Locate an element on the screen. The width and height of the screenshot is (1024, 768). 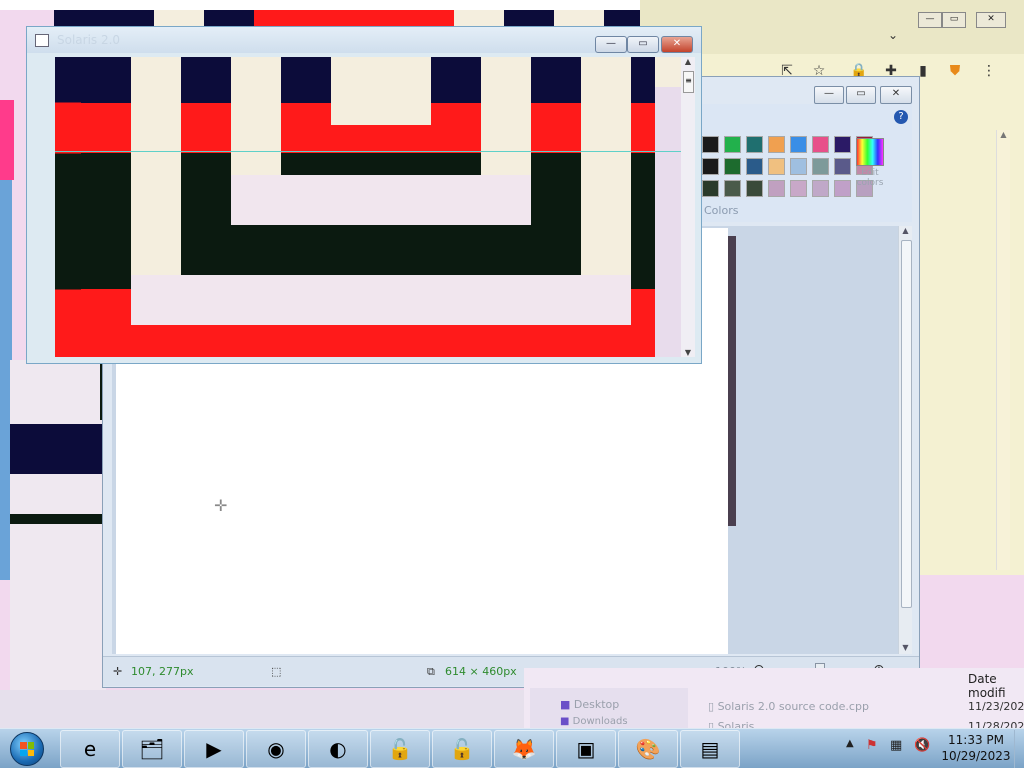
browser-maximize-button: ▭ is located at coordinates (954, 20).